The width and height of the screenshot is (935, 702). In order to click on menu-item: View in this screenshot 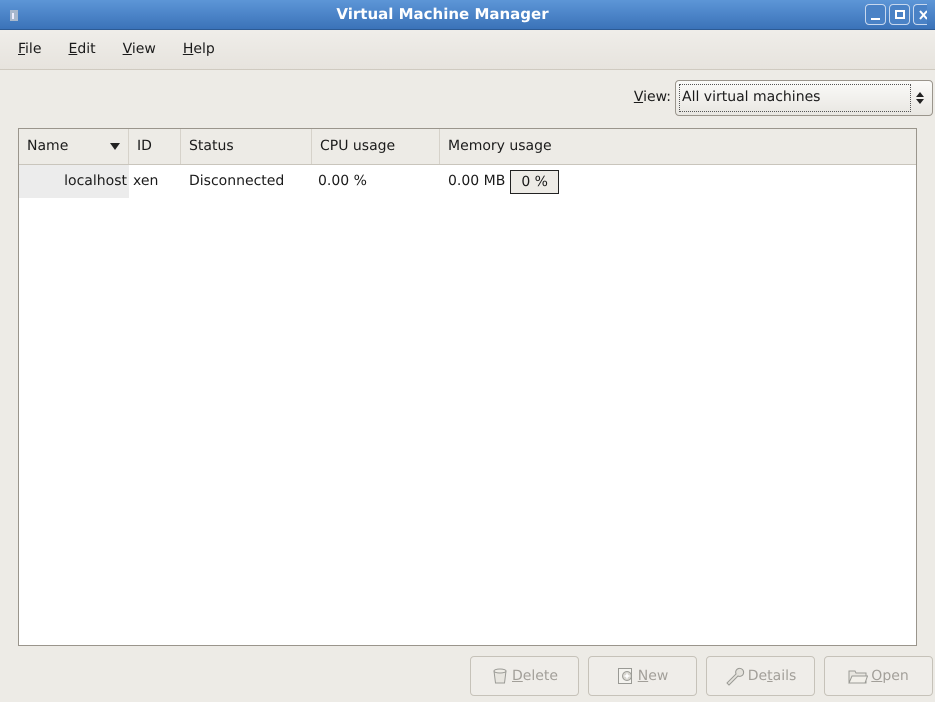, I will do `click(139, 49)`.